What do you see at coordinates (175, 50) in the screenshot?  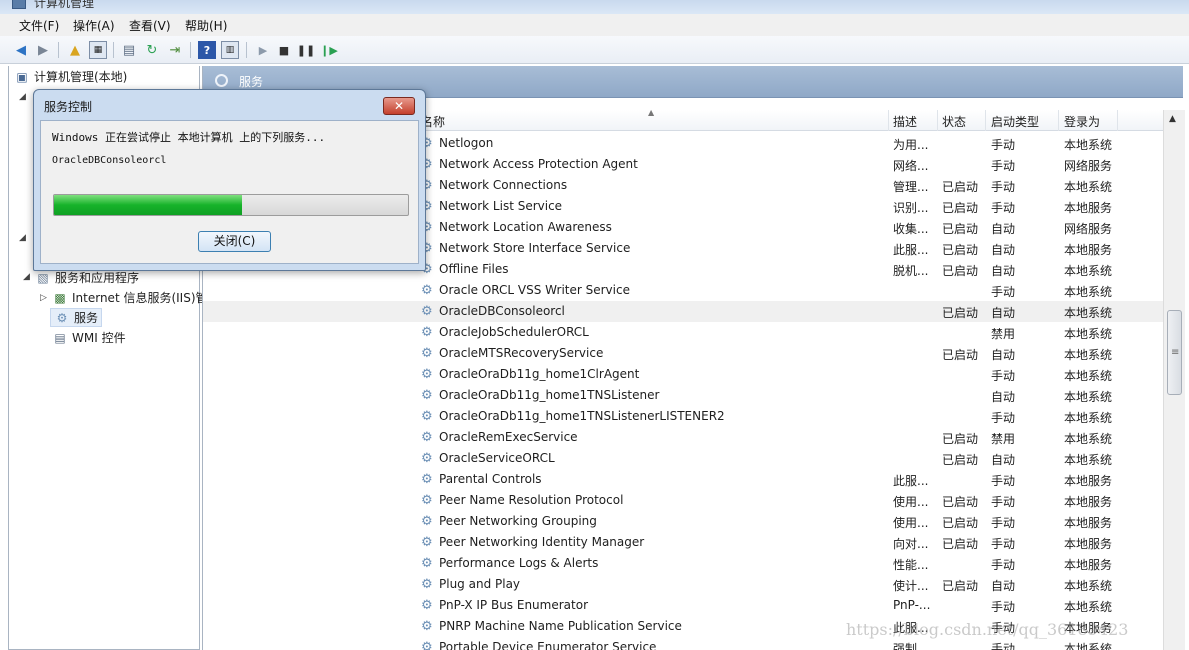 I see `export-list-icon: ⇥` at bounding box center [175, 50].